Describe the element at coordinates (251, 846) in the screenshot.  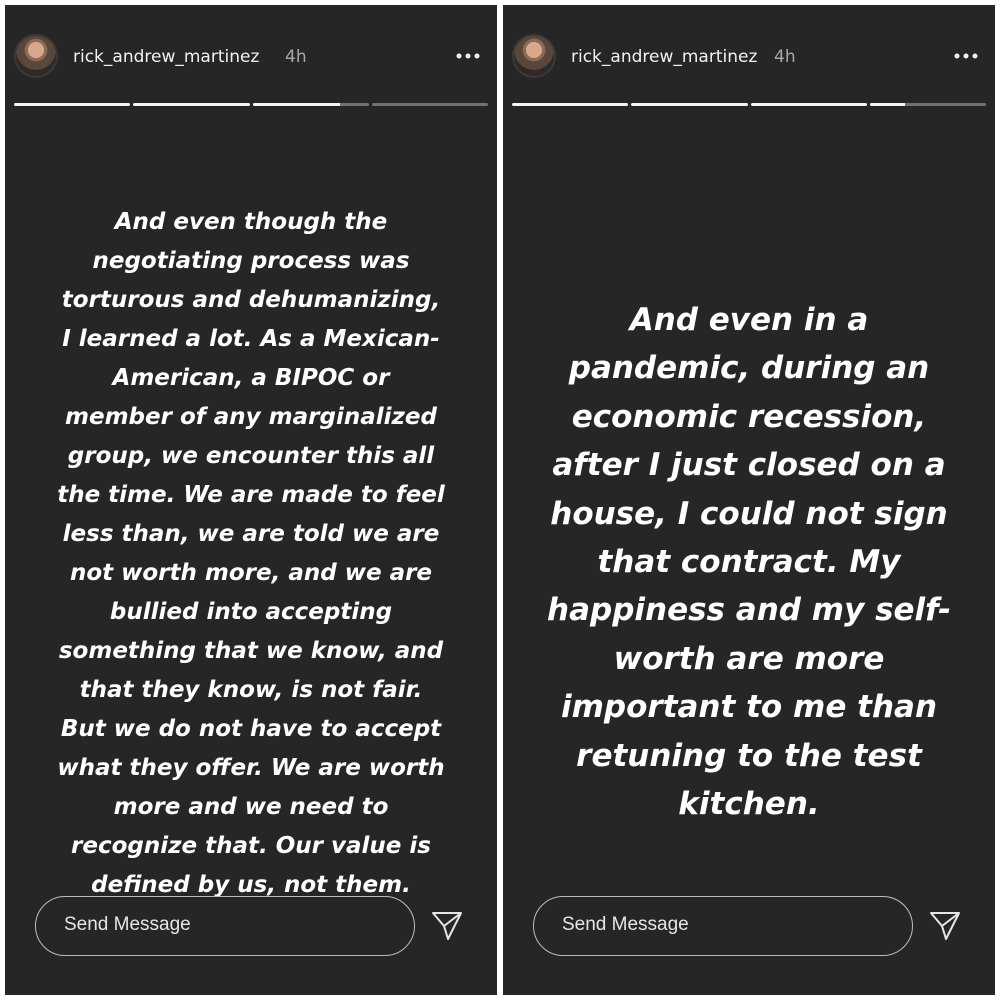
I see `story-text-line: recognize that. Our value is` at that location.